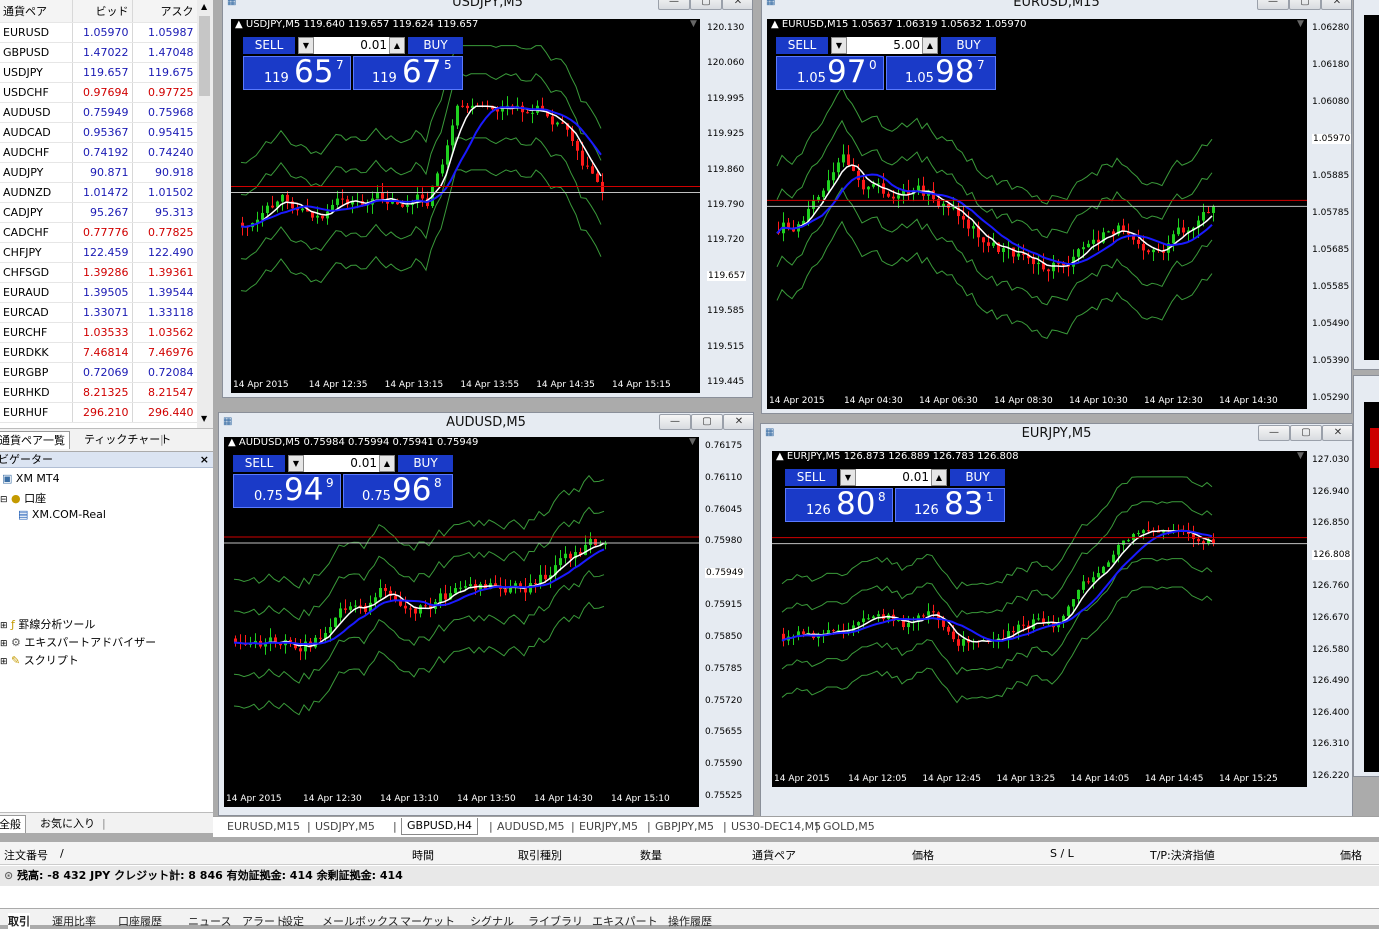  Describe the element at coordinates (776, 827) in the screenshot. I see `chart-tab: US30-DEC14,M5` at that location.